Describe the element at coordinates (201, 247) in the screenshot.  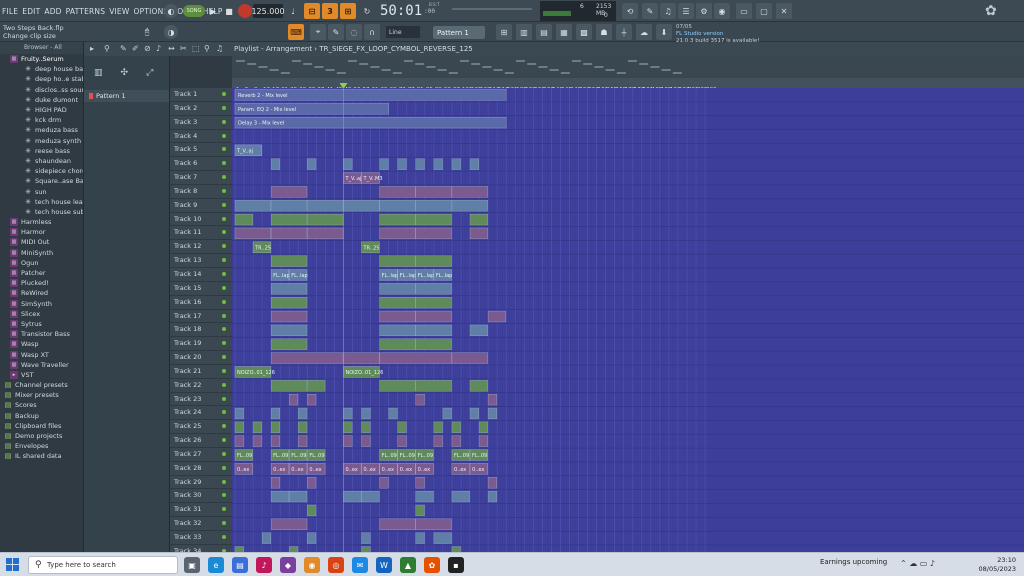
I see `track-header: Track 12` at that location.